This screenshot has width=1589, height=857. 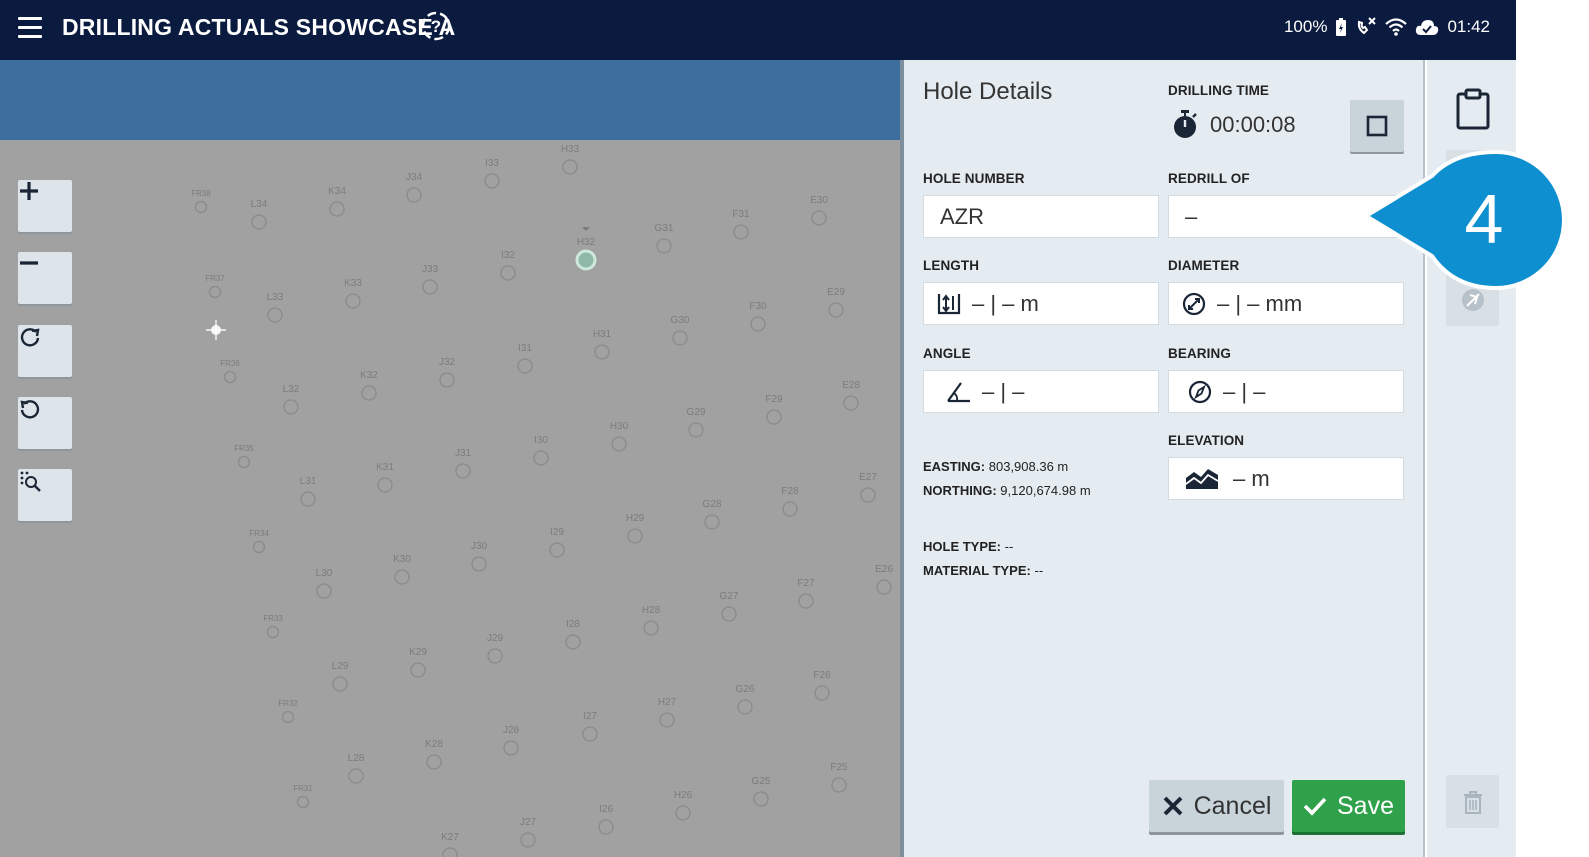 I want to click on help-icon: ?, so click(x=436, y=26).